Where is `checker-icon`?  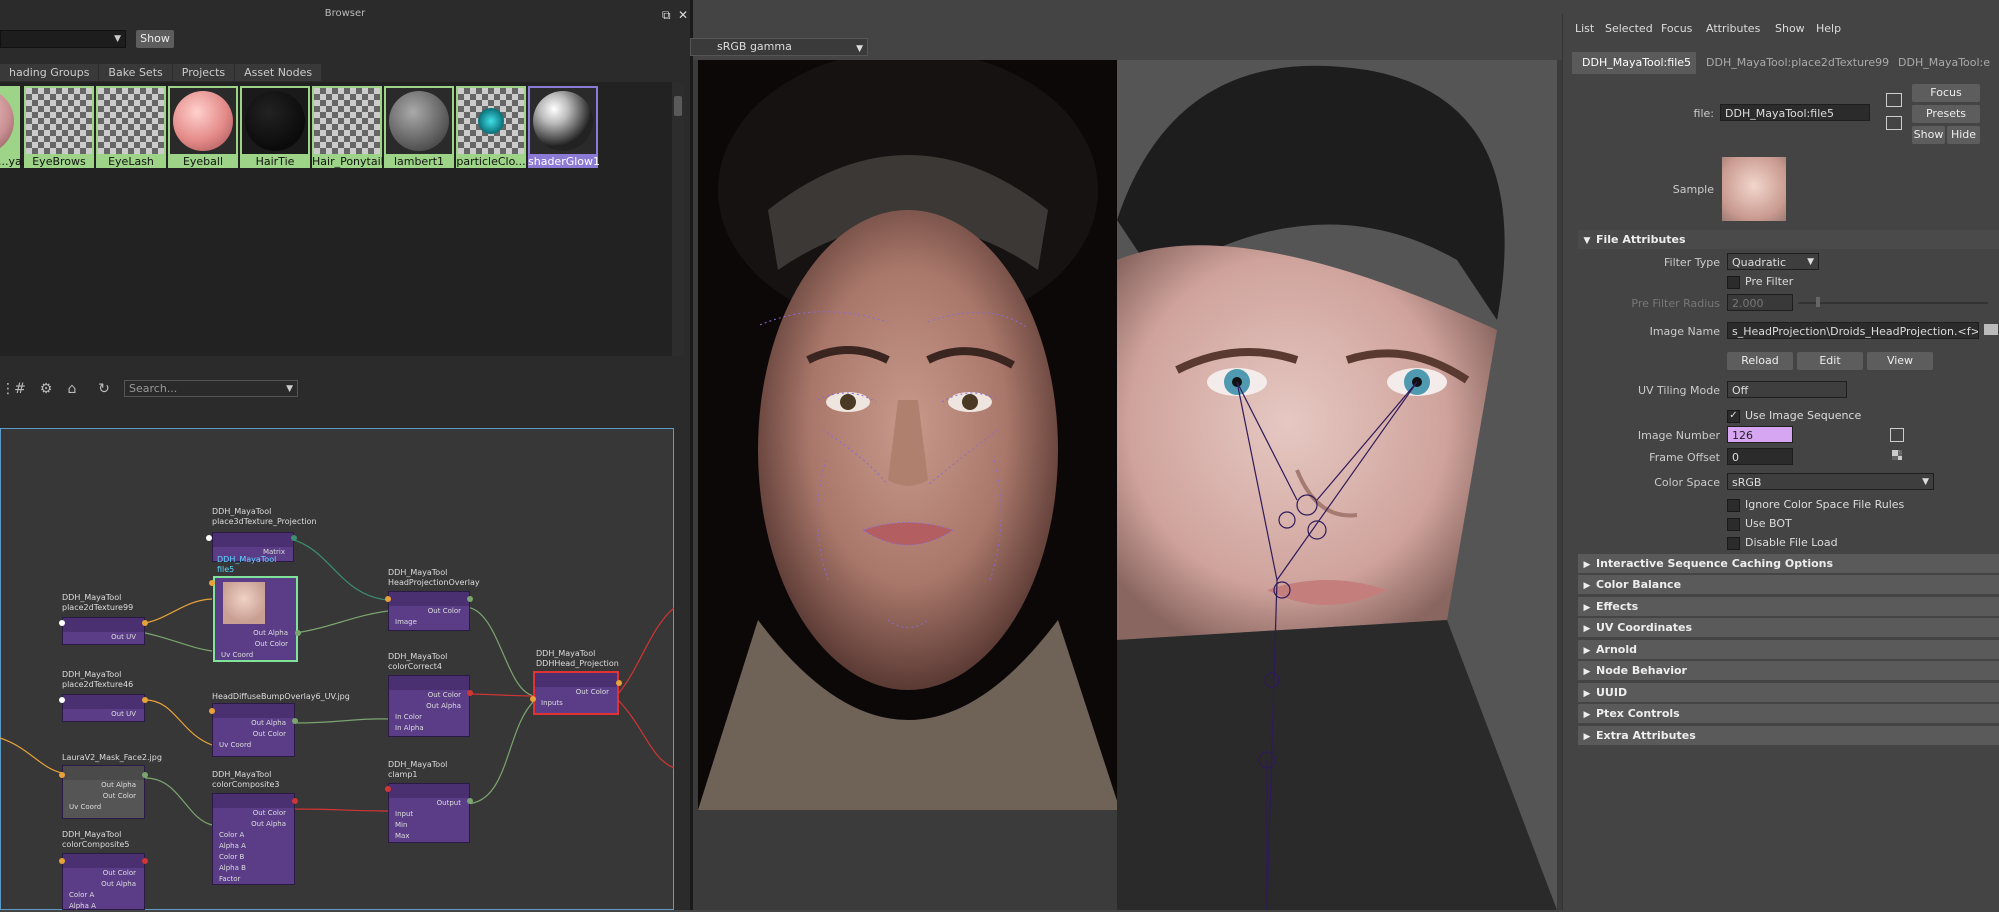
checker-icon is located at coordinates (1897, 455).